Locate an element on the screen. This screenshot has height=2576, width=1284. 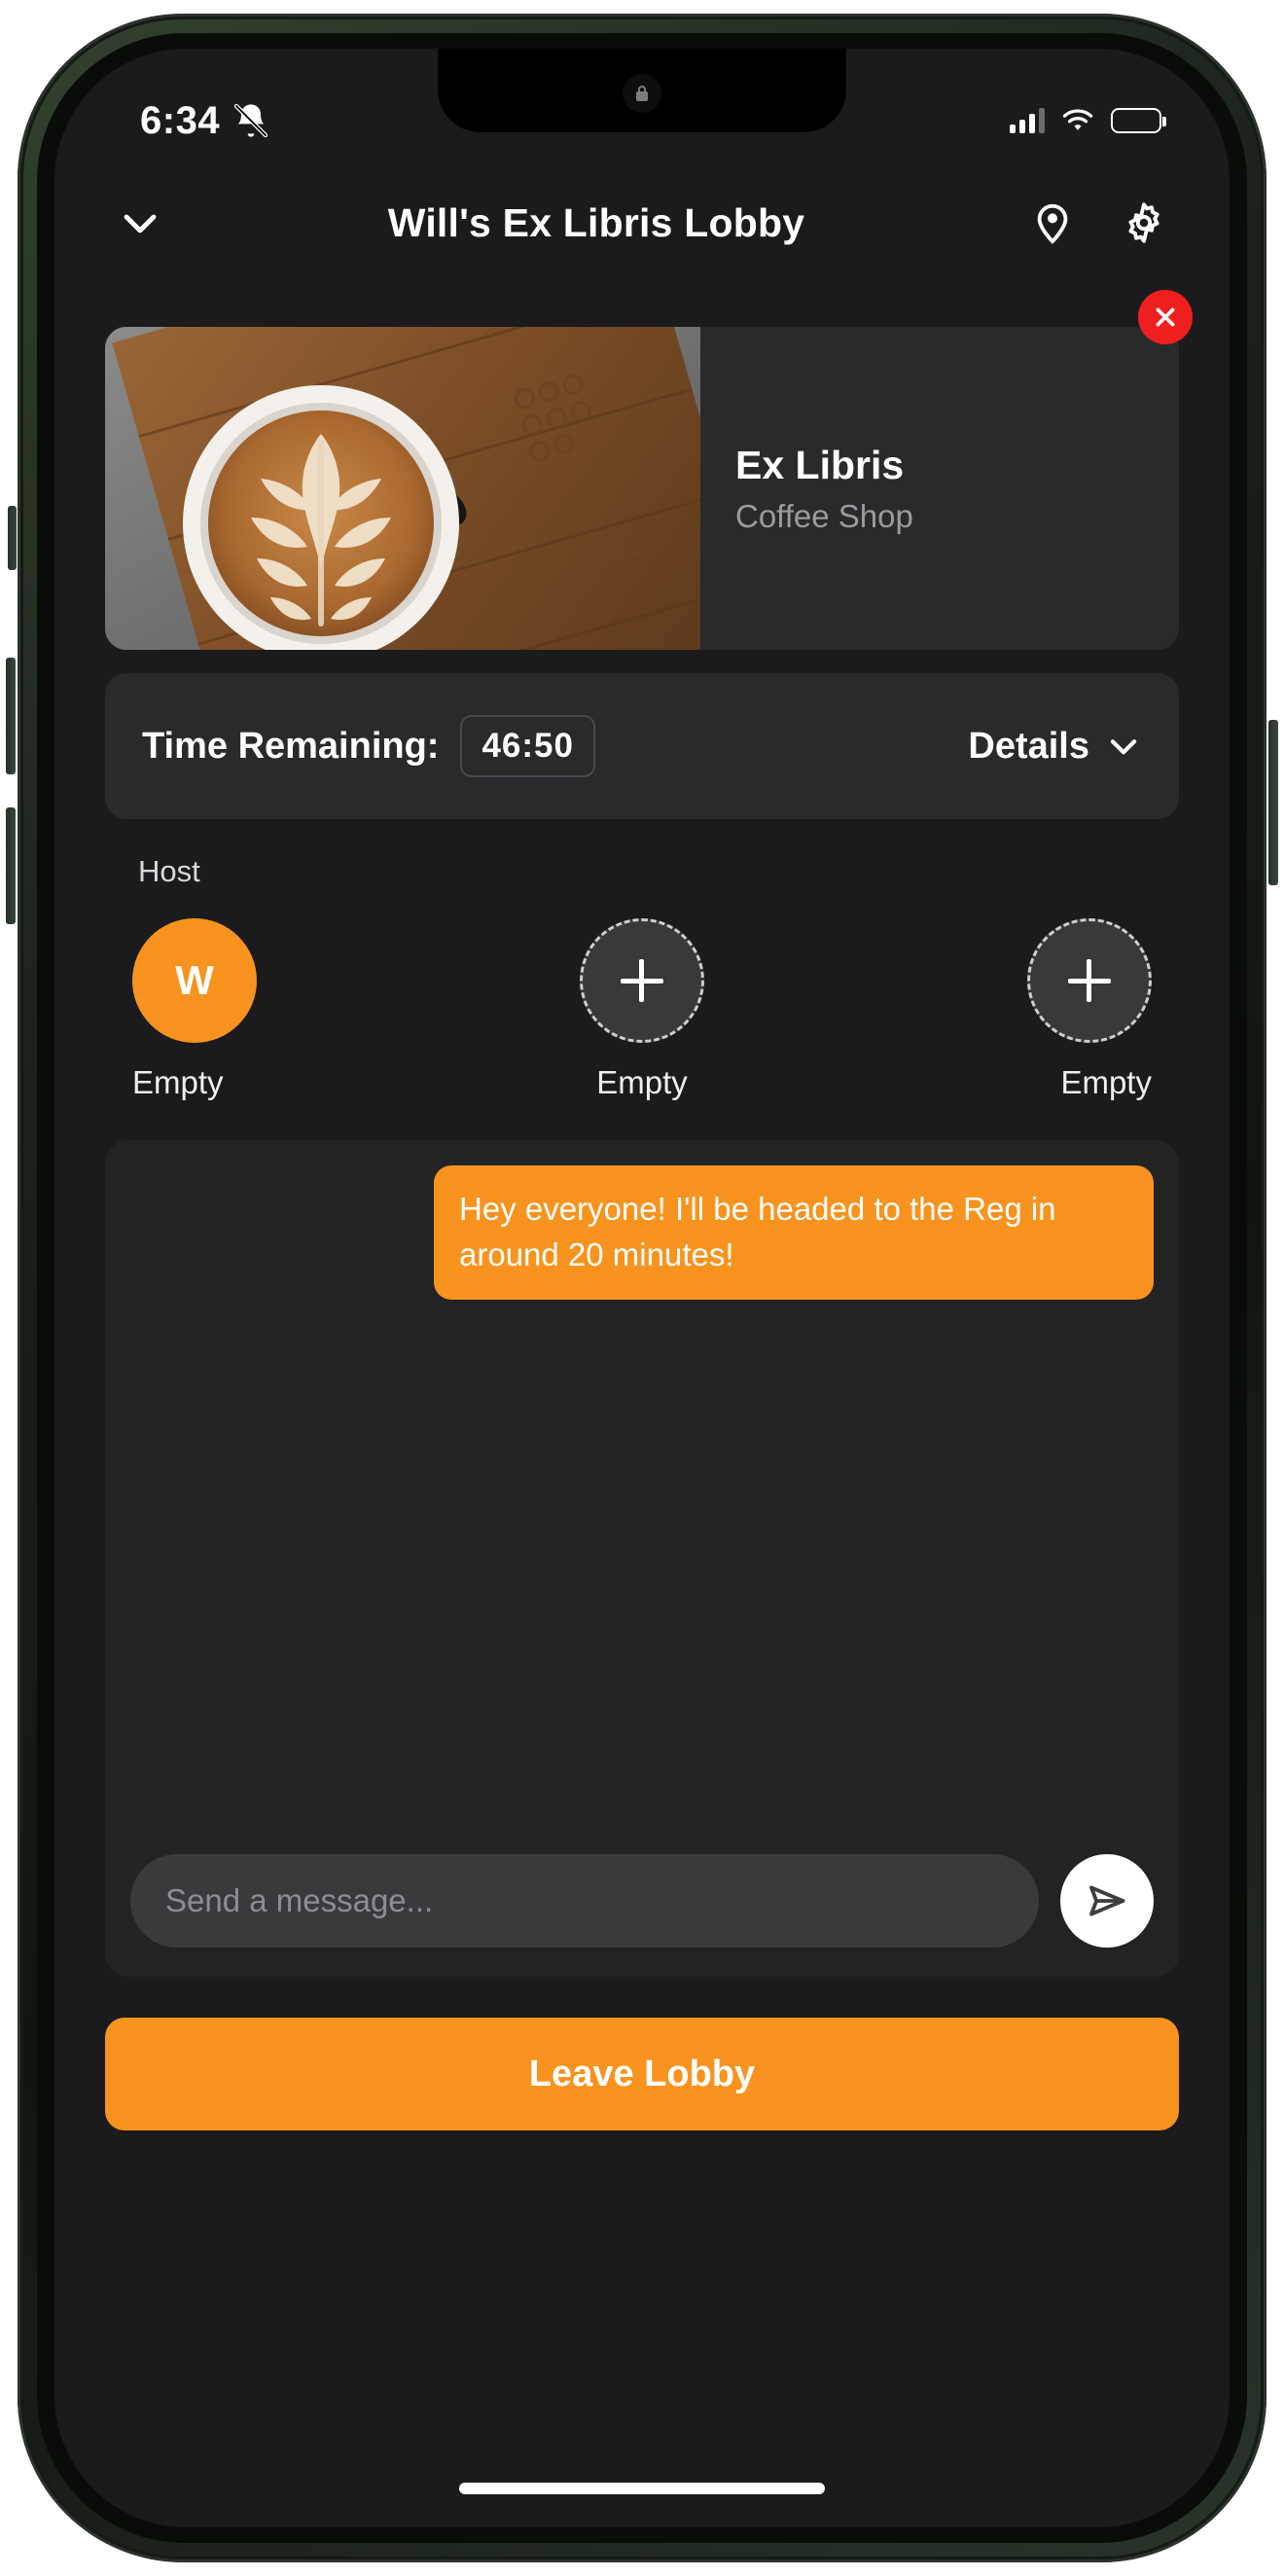
collapse-button is located at coordinates (140, 223).